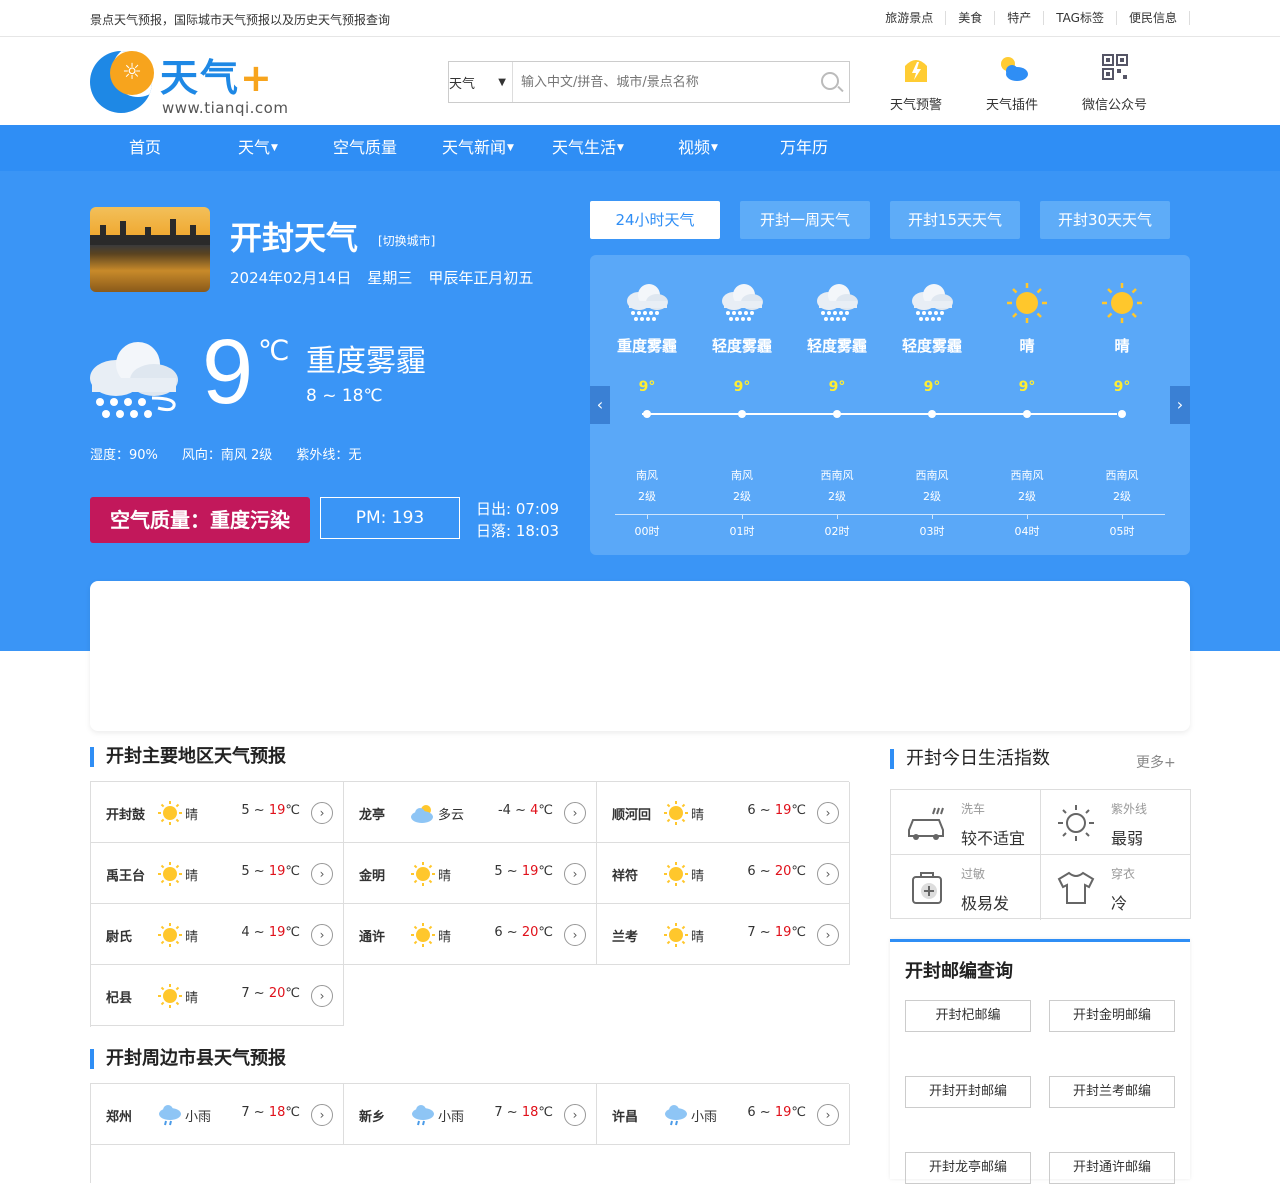 This screenshot has height=1184, width=1280. What do you see at coordinates (119, 935) in the screenshot?
I see `region-name: 尉氏` at bounding box center [119, 935].